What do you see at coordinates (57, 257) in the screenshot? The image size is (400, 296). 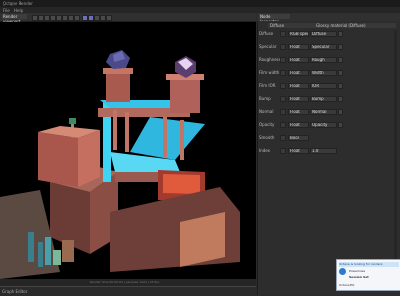 I see `garden-bush` at bounding box center [57, 257].